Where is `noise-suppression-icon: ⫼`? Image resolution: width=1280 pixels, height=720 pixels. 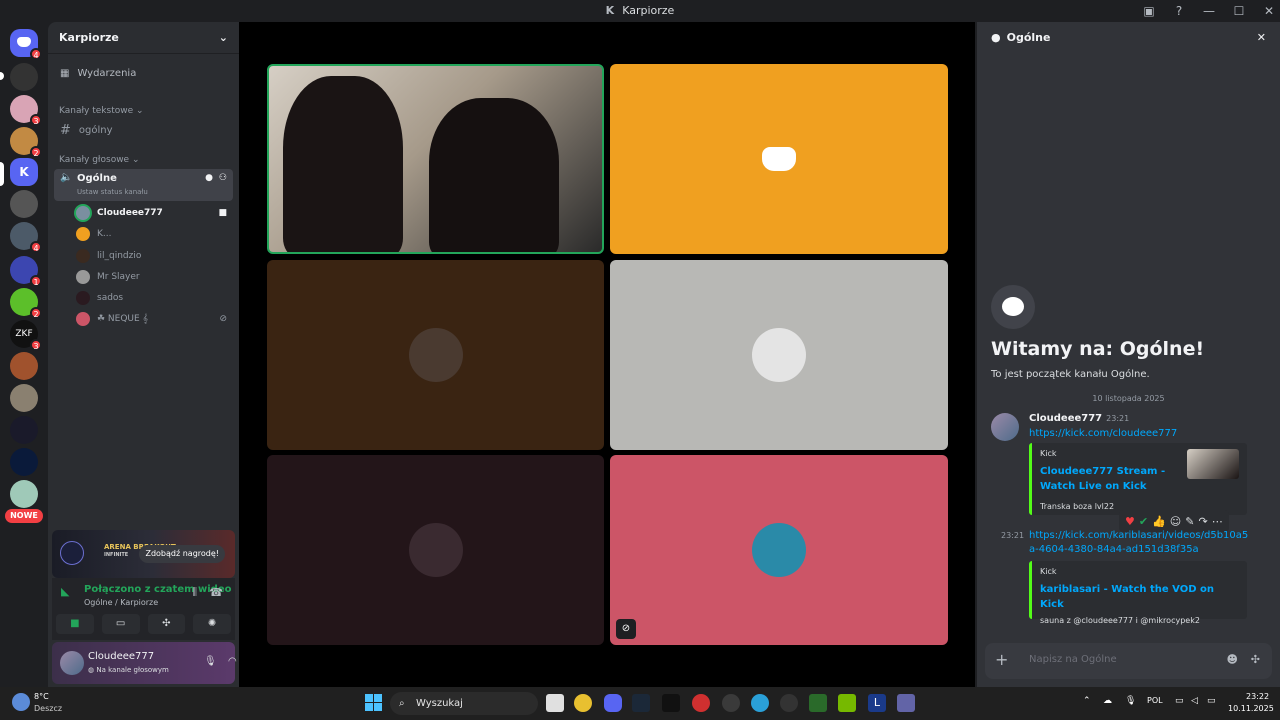
noise-suppression-icon: ⫼ is located at coordinates (194, 592).